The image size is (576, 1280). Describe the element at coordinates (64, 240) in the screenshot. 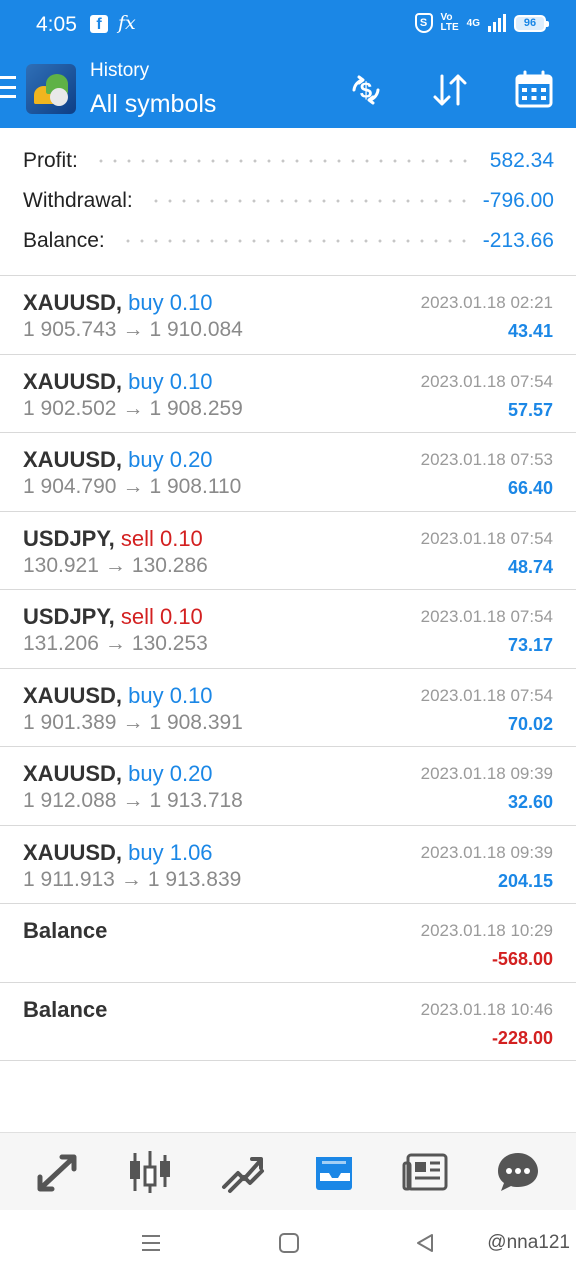

I see `balance-label: Balance:` at that location.